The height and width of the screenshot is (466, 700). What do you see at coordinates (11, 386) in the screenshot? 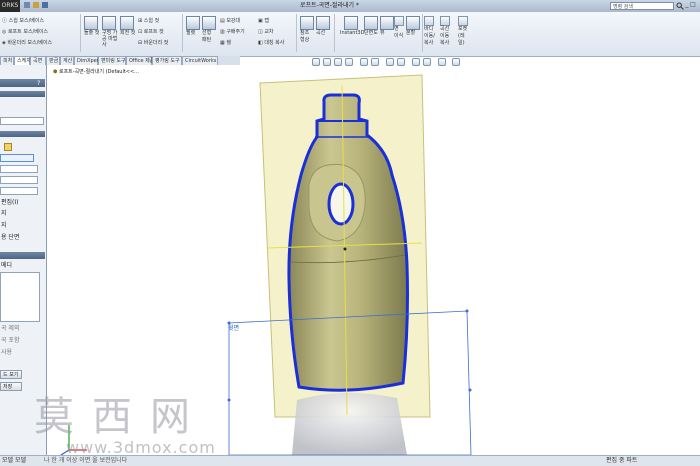
I see `save-button: 저장` at bounding box center [11, 386].